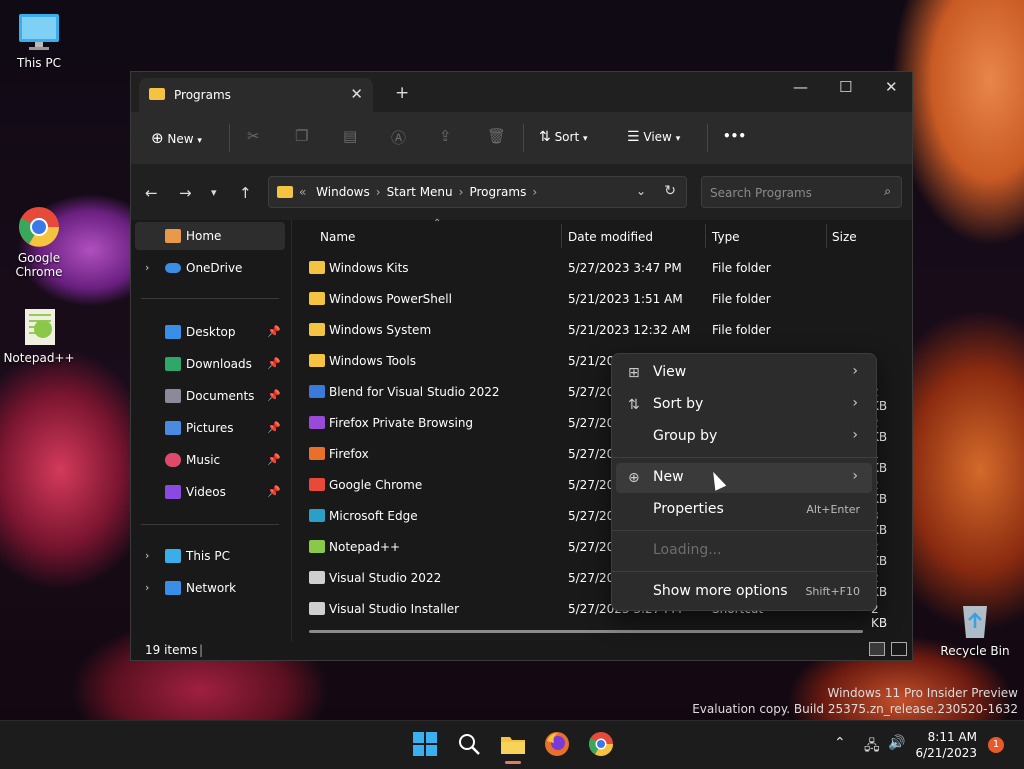 Image resolution: width=1024 pixels, height=769 pixels. Describe the element at coordinates (896, 743) in the screenshot. I see `volume-icon: 🔊` at that location.